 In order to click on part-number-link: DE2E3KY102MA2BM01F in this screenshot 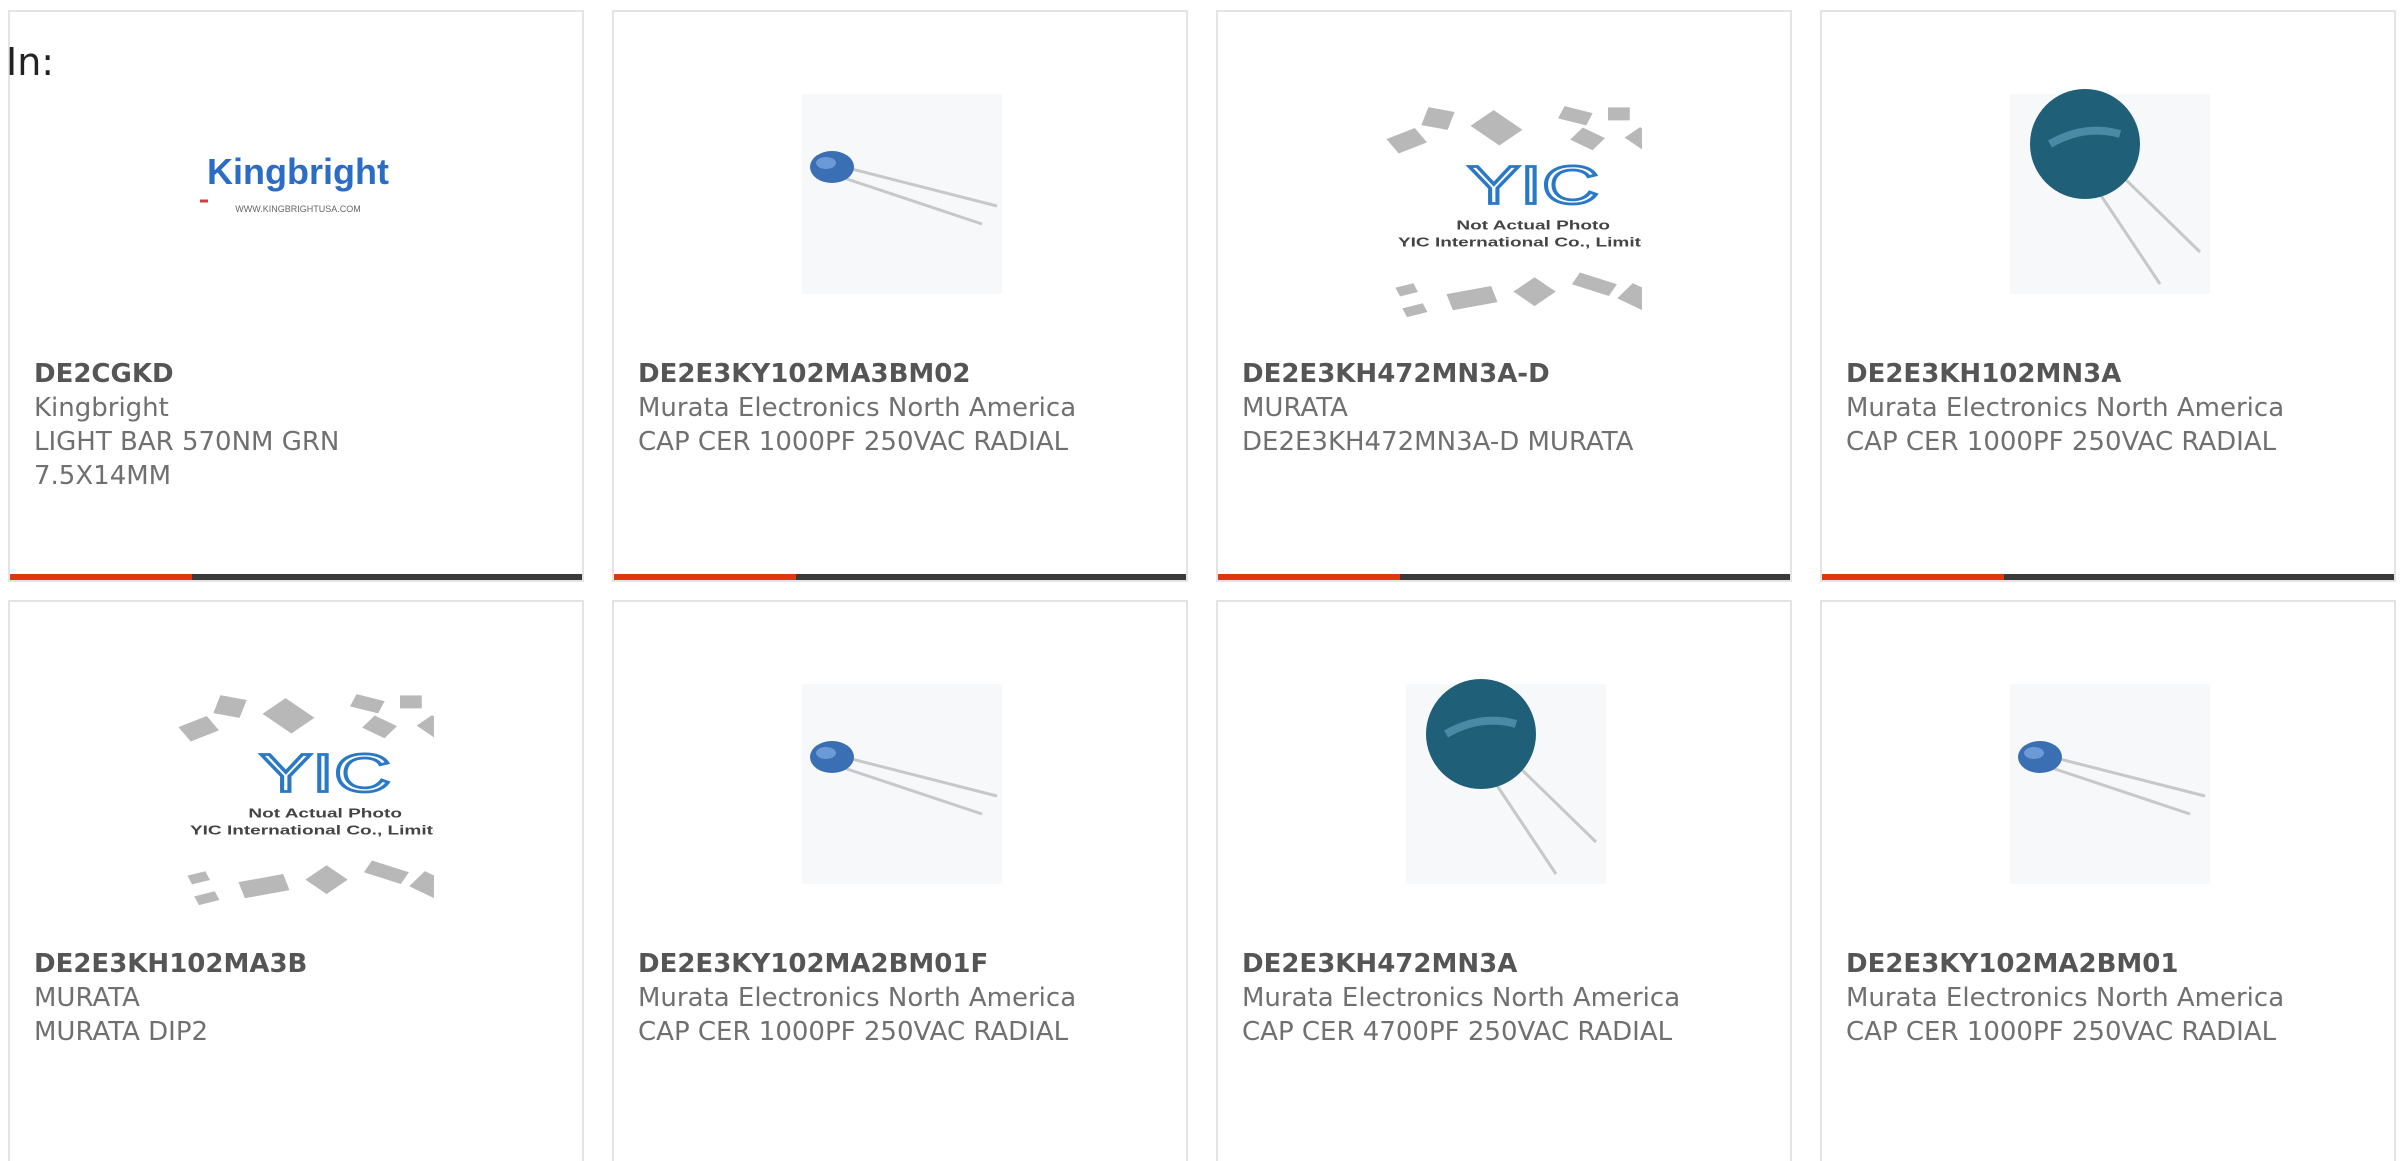, I will do `click(898, 964)`.